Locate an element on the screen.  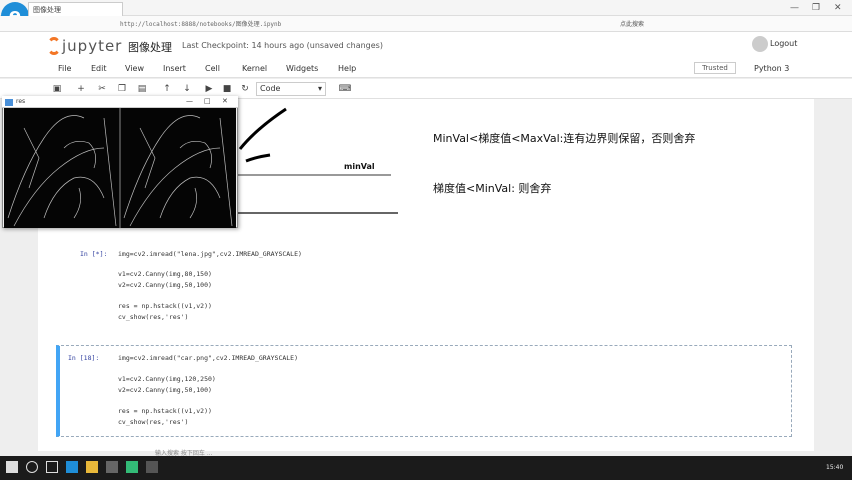
folder-app-icon is located at coordinates (92, 467).